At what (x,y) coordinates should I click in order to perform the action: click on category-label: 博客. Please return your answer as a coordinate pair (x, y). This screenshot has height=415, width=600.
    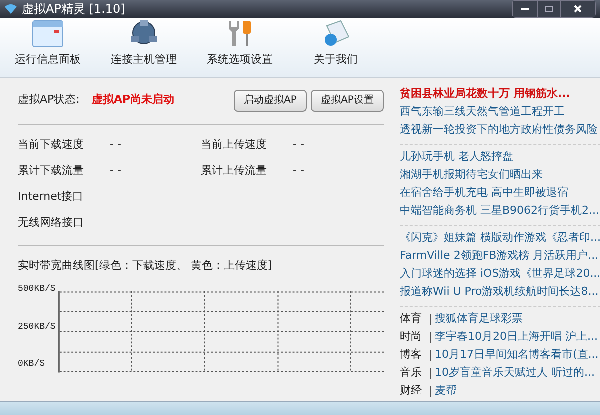
    Looking at the image, I should click on (411, 355).